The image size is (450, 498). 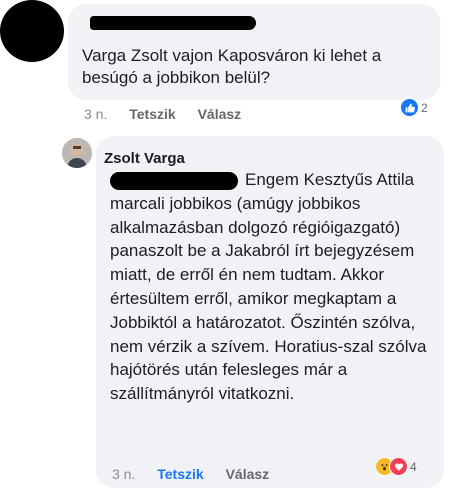 I want to click on like-icon, so click(x=409, y=107).